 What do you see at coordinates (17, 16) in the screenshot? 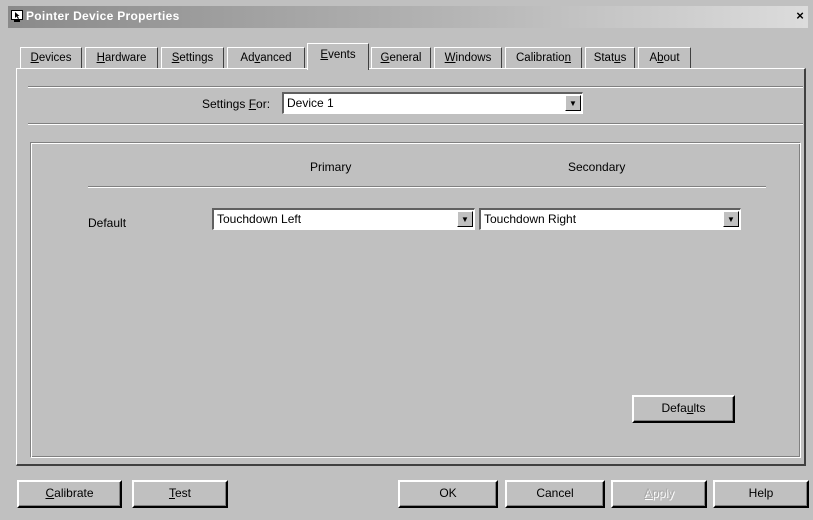
I see `pointer-device-icon` at bounding box center [17, 16].